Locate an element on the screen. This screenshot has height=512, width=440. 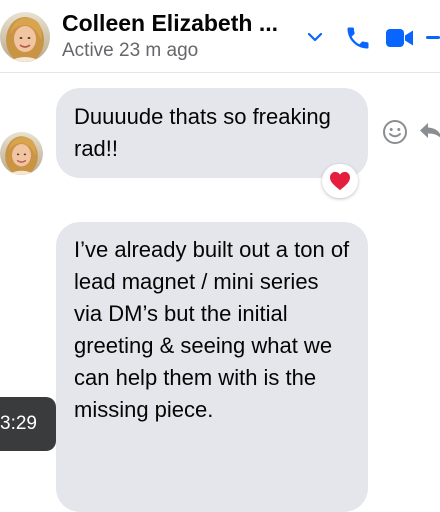
timestamp-tooltip: 3:29 is located at coordinates (28, 424).